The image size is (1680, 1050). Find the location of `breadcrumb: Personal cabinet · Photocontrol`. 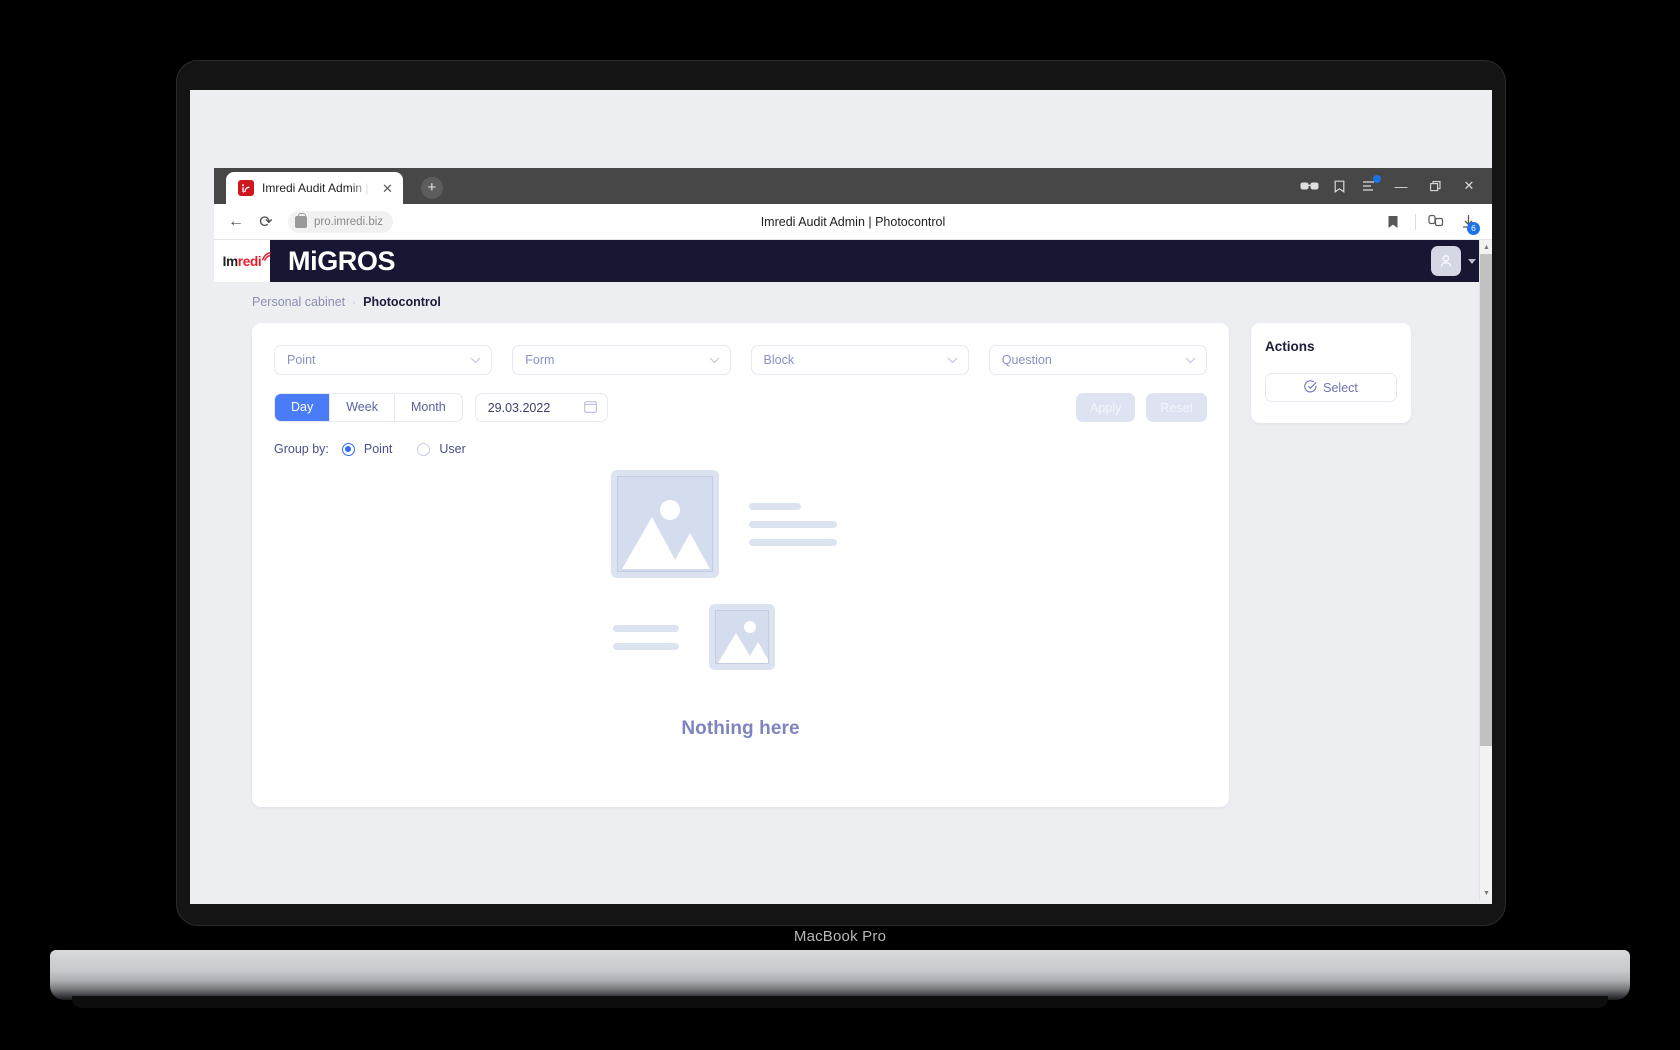

breadcrumb: Personal cabinet · Photocontrol is located at coordinates (853, 295).